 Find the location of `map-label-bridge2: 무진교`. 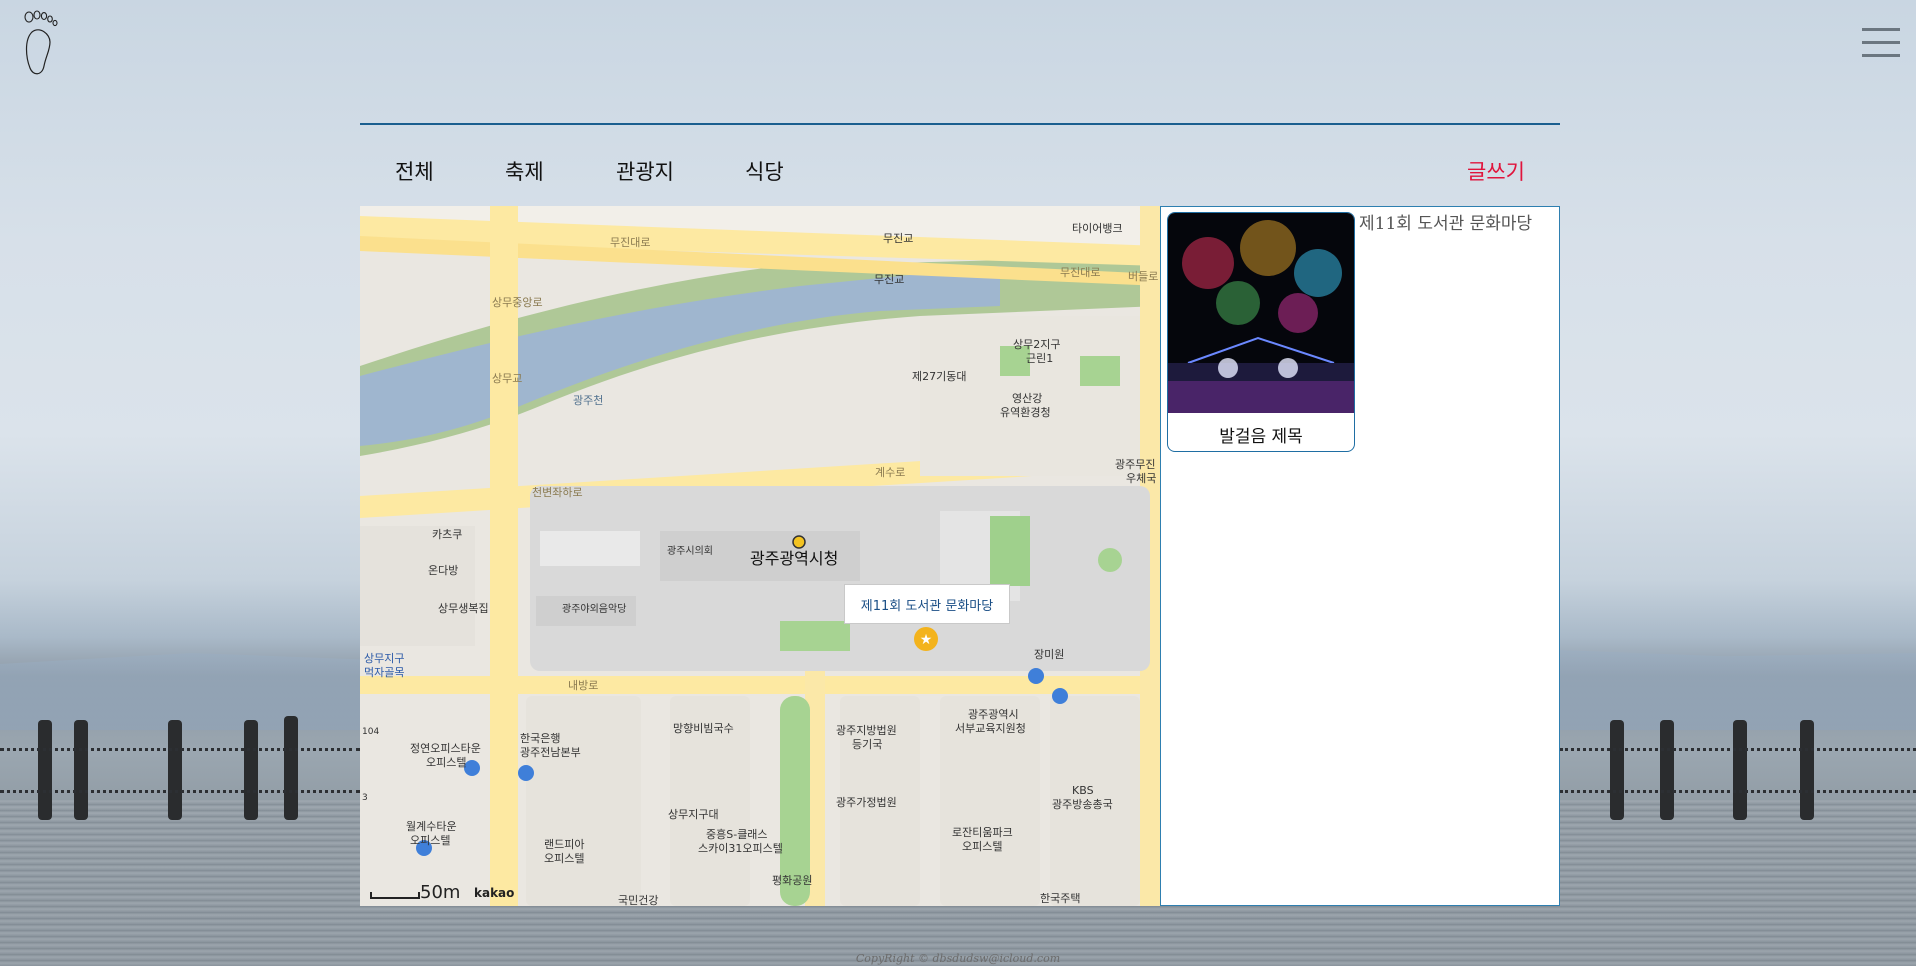

map-label-bridge2: 무진교 is located at coordinates (889, 279).